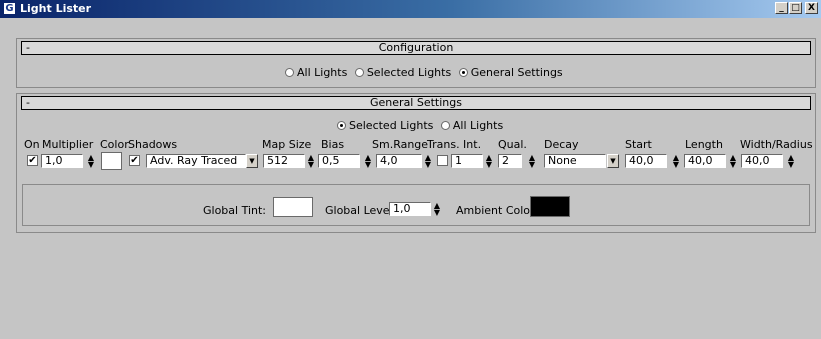 This screenshot has width=821, height=339. What do you see at coordinates (410, 209) in the screenshot?
I see `global-level-field: 1,0` at bounding box center [410, 209].